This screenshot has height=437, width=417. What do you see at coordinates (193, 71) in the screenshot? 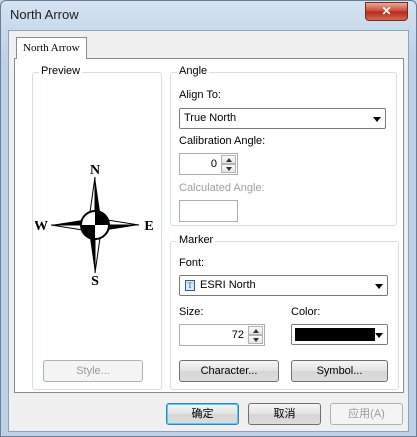
I see `angle-legend: Angle` at bounding box center [193, 71].